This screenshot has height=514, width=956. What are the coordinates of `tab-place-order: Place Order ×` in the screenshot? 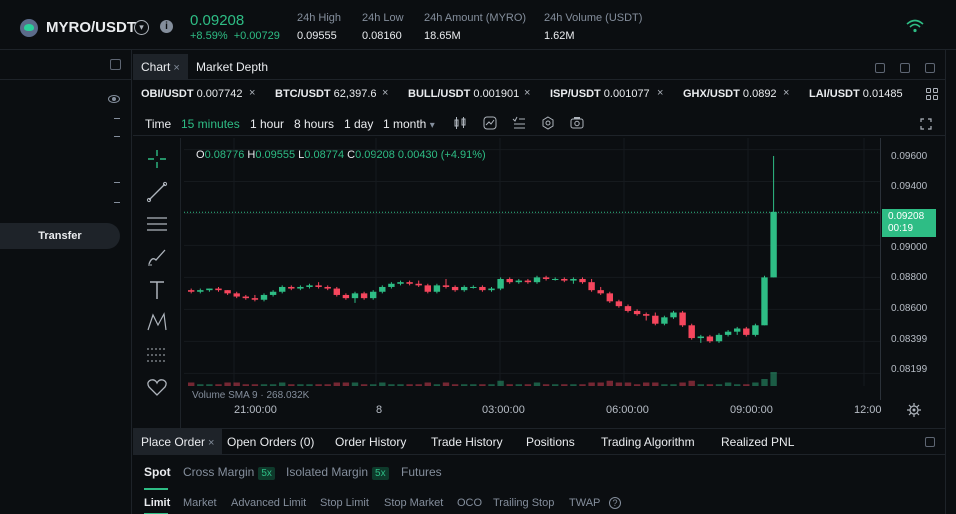 It's located at (178, 442).